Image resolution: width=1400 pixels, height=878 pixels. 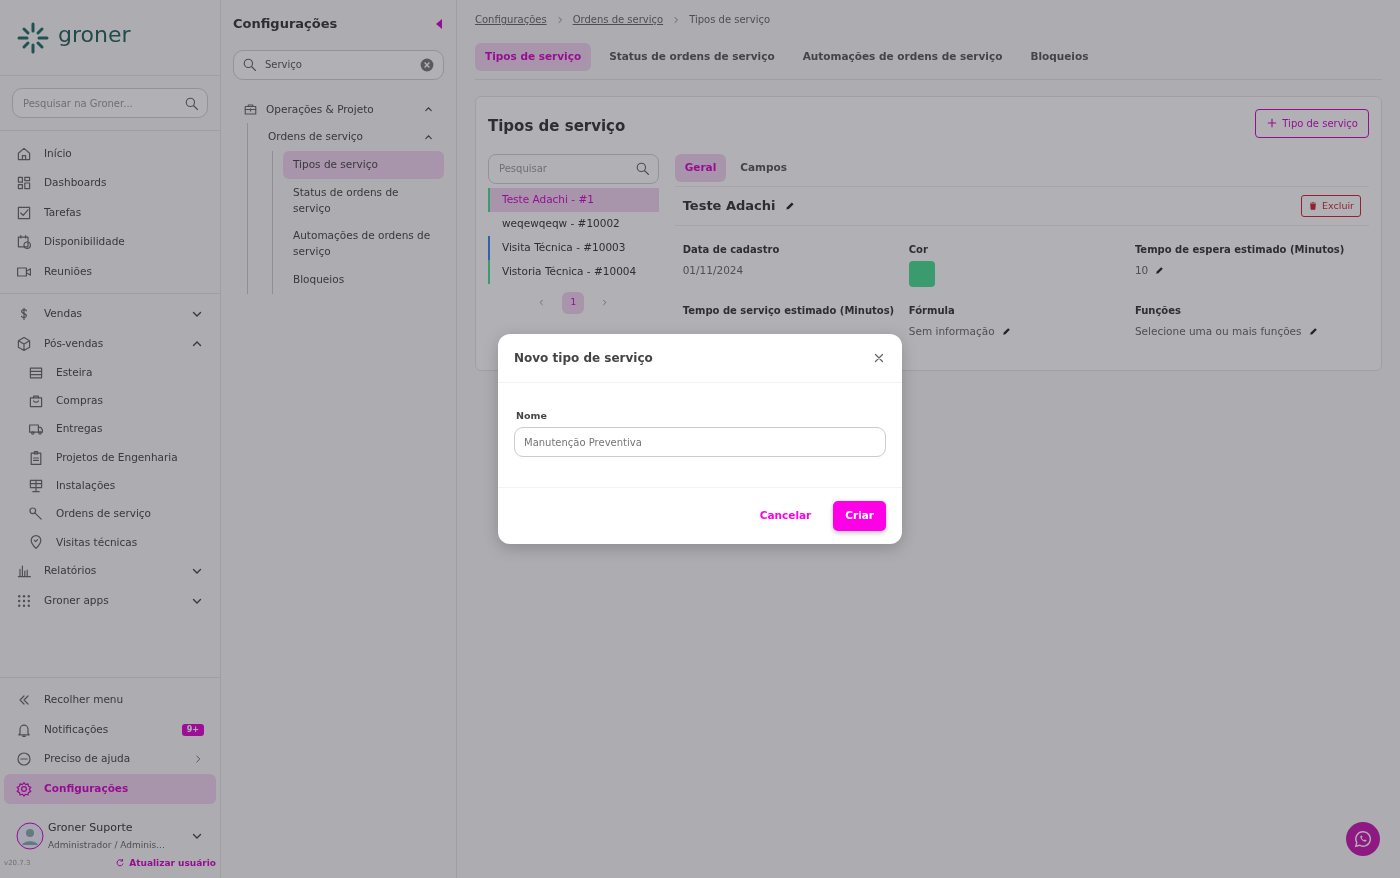 What do you see at coordinates (918, 249) in the screenshot?
I see `field-label: Cor` at bounding box center [918, 249].